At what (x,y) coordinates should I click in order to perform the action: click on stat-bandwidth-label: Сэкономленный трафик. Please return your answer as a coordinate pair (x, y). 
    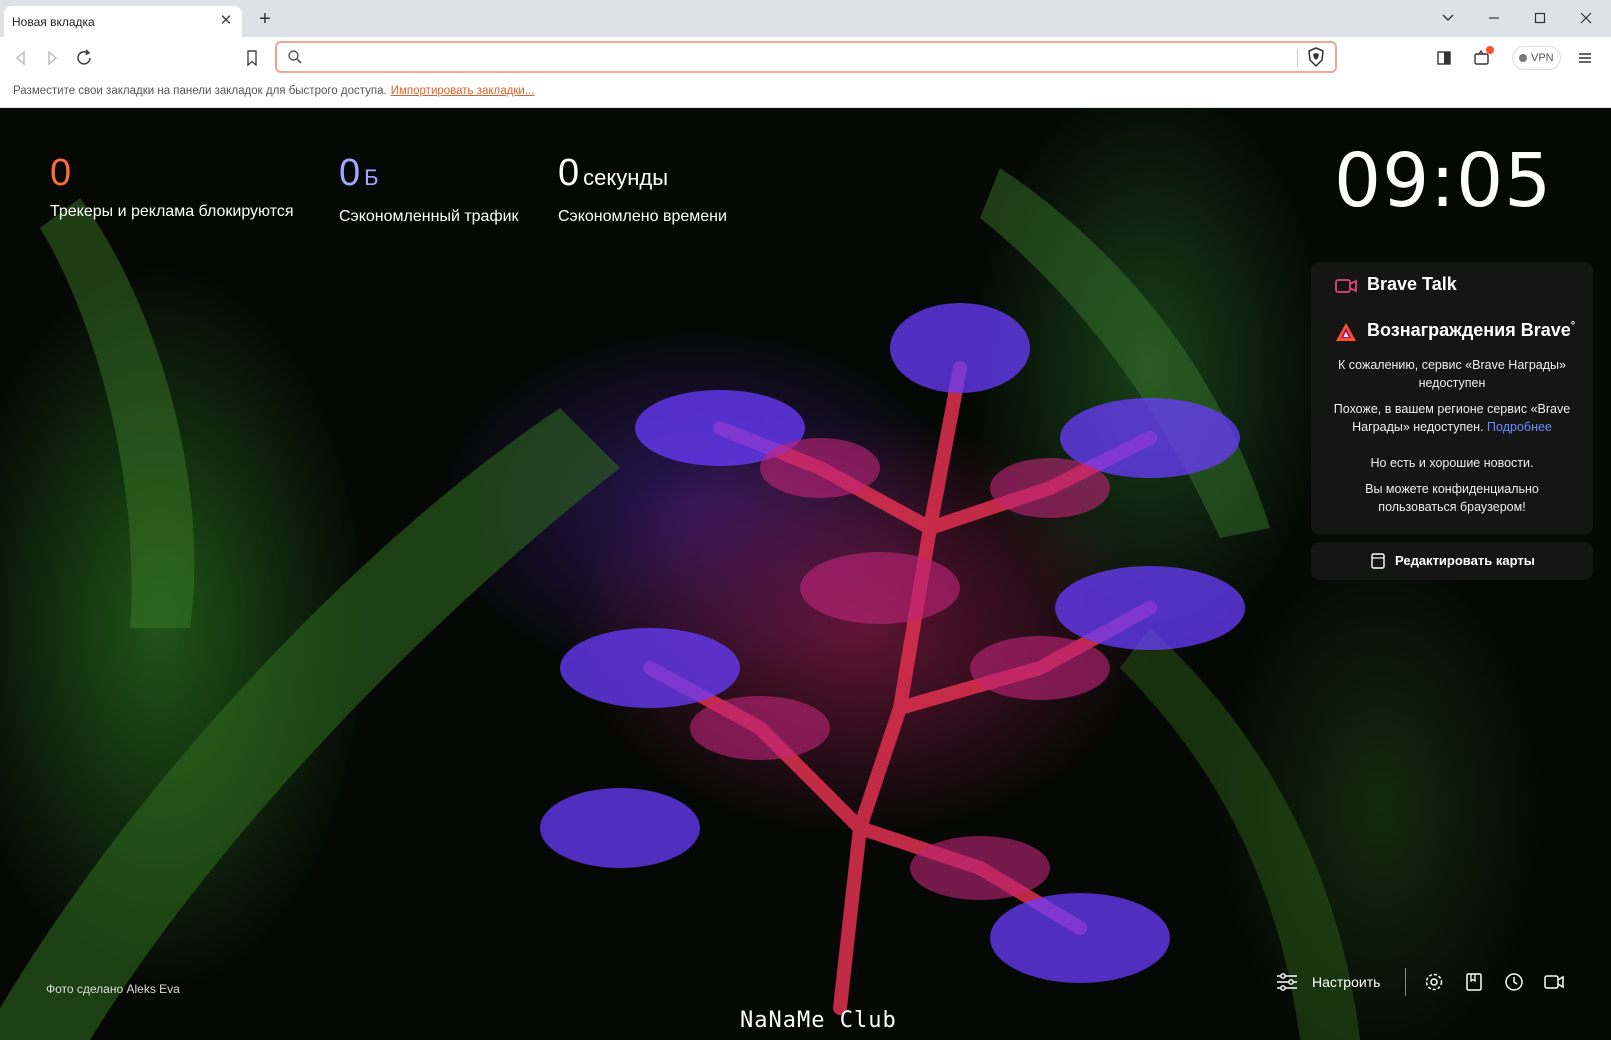
    Looking at the image, I should click on (429, 216).